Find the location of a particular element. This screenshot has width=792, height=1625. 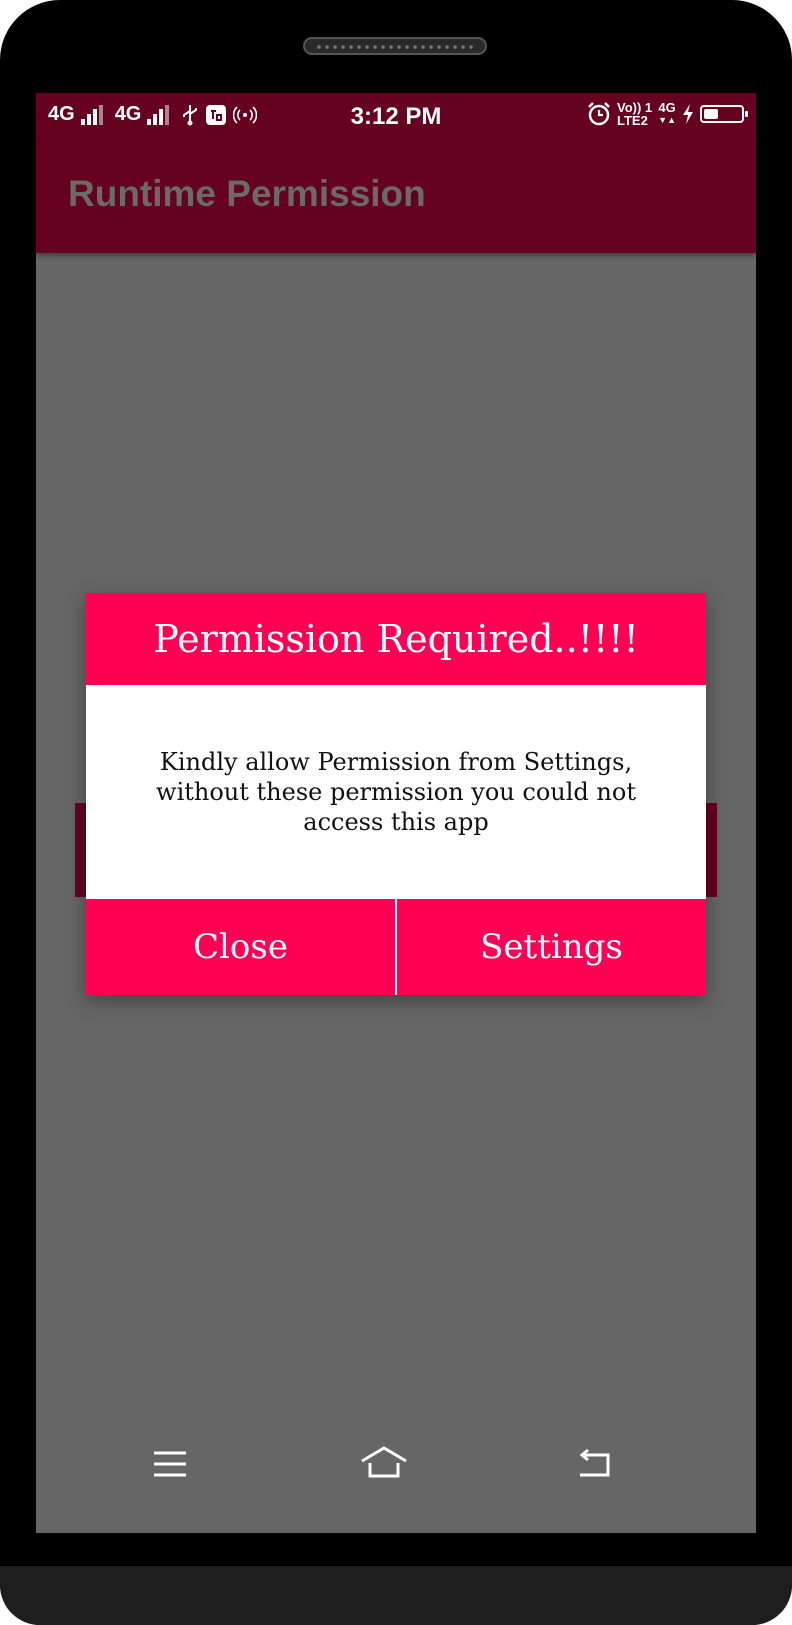

back-icon is located at coordinates (594, 1464).